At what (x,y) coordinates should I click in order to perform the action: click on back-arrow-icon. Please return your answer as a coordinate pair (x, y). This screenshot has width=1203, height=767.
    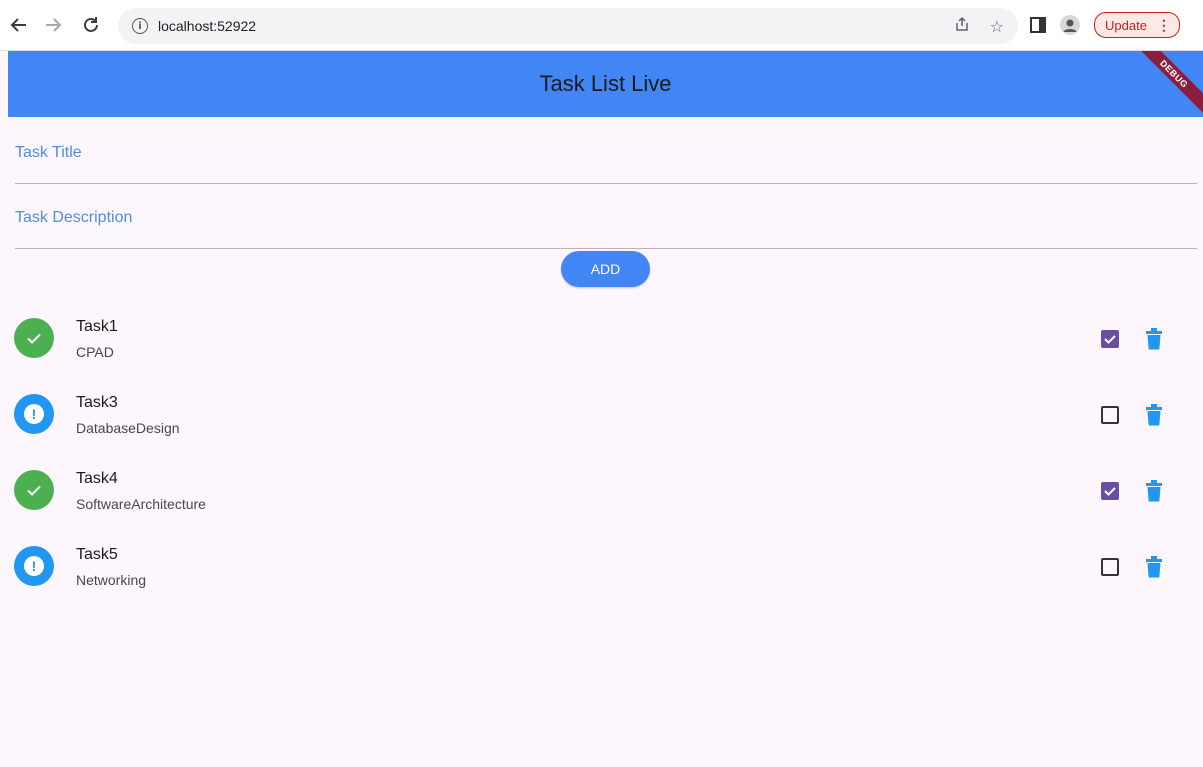
    Looking at the image, I should click on (19, 25).